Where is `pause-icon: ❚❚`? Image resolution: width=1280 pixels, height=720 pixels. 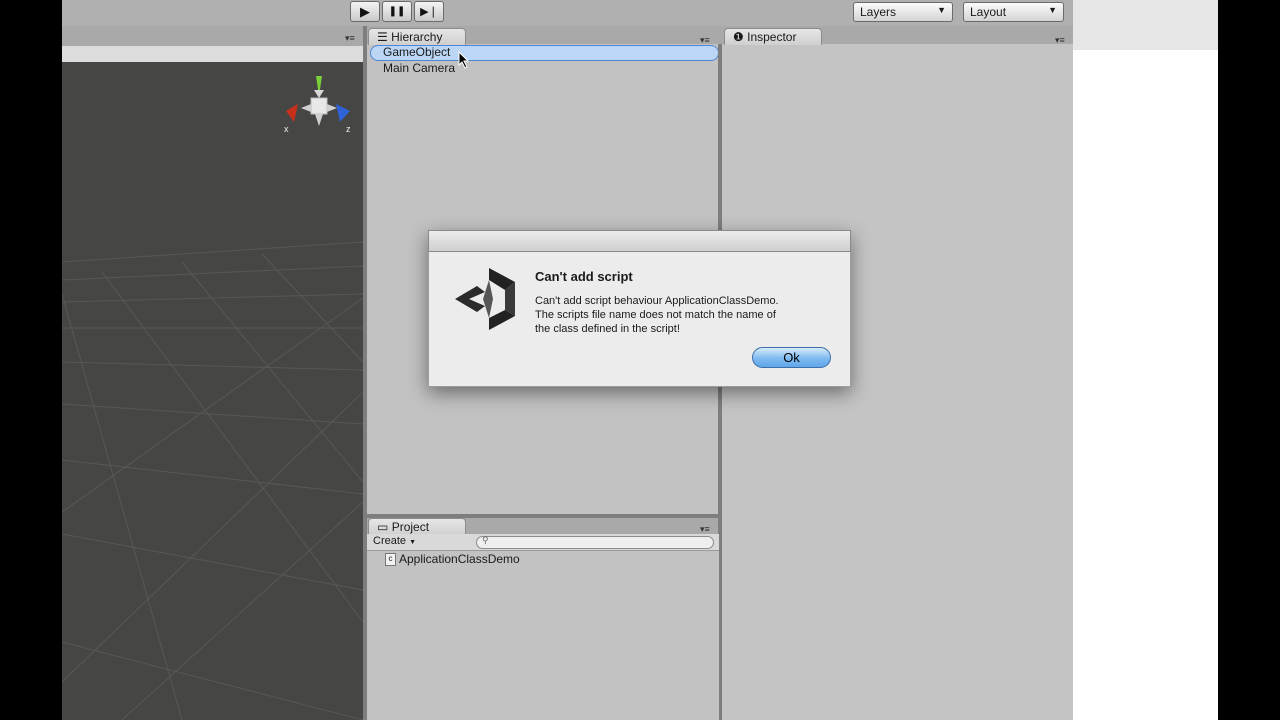 pause-icon: ❚❚ is located at coordinates (397, 11).